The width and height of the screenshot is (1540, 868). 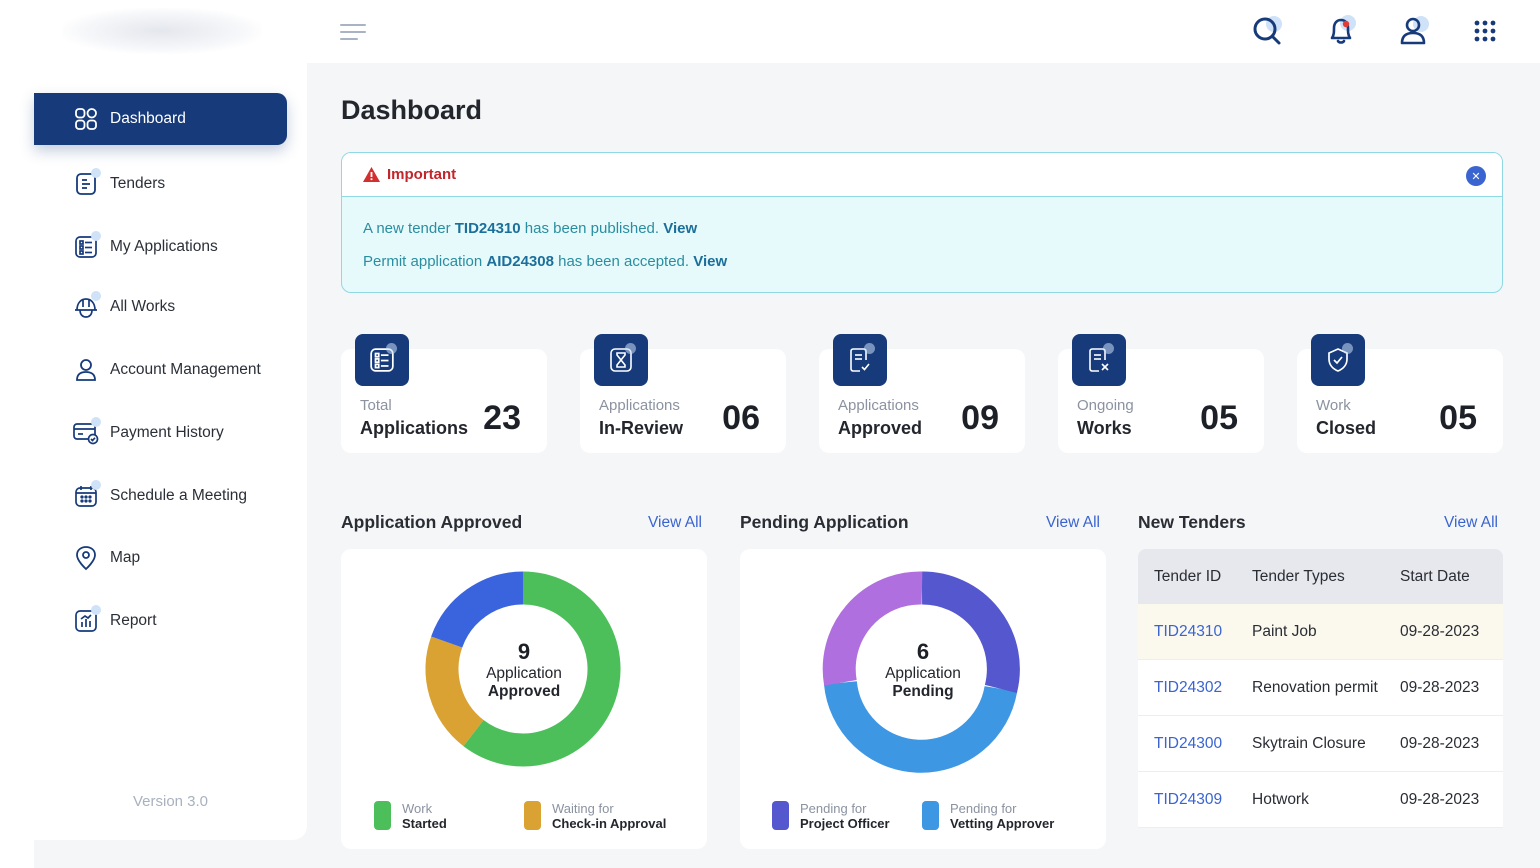 What do you see at coordinates (1298, 577) in the screenshot?
I see `column-header: Tender Types` at bounding box center [1298, 577].